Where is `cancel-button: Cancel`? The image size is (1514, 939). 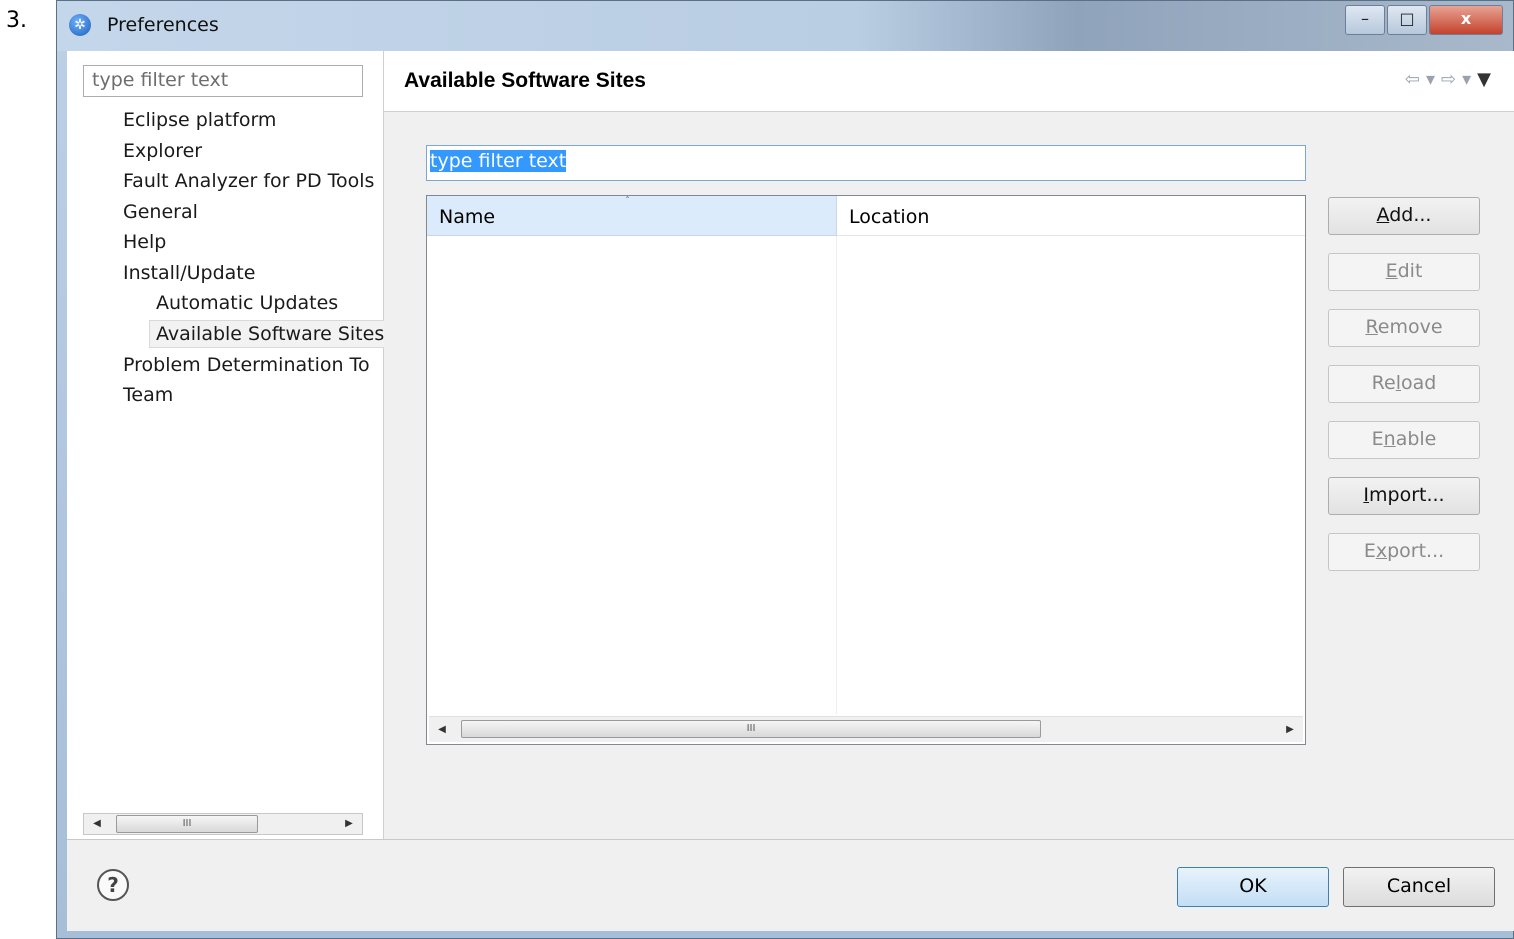
cancel-button: Cancel is located at coordinates (1419, 887).